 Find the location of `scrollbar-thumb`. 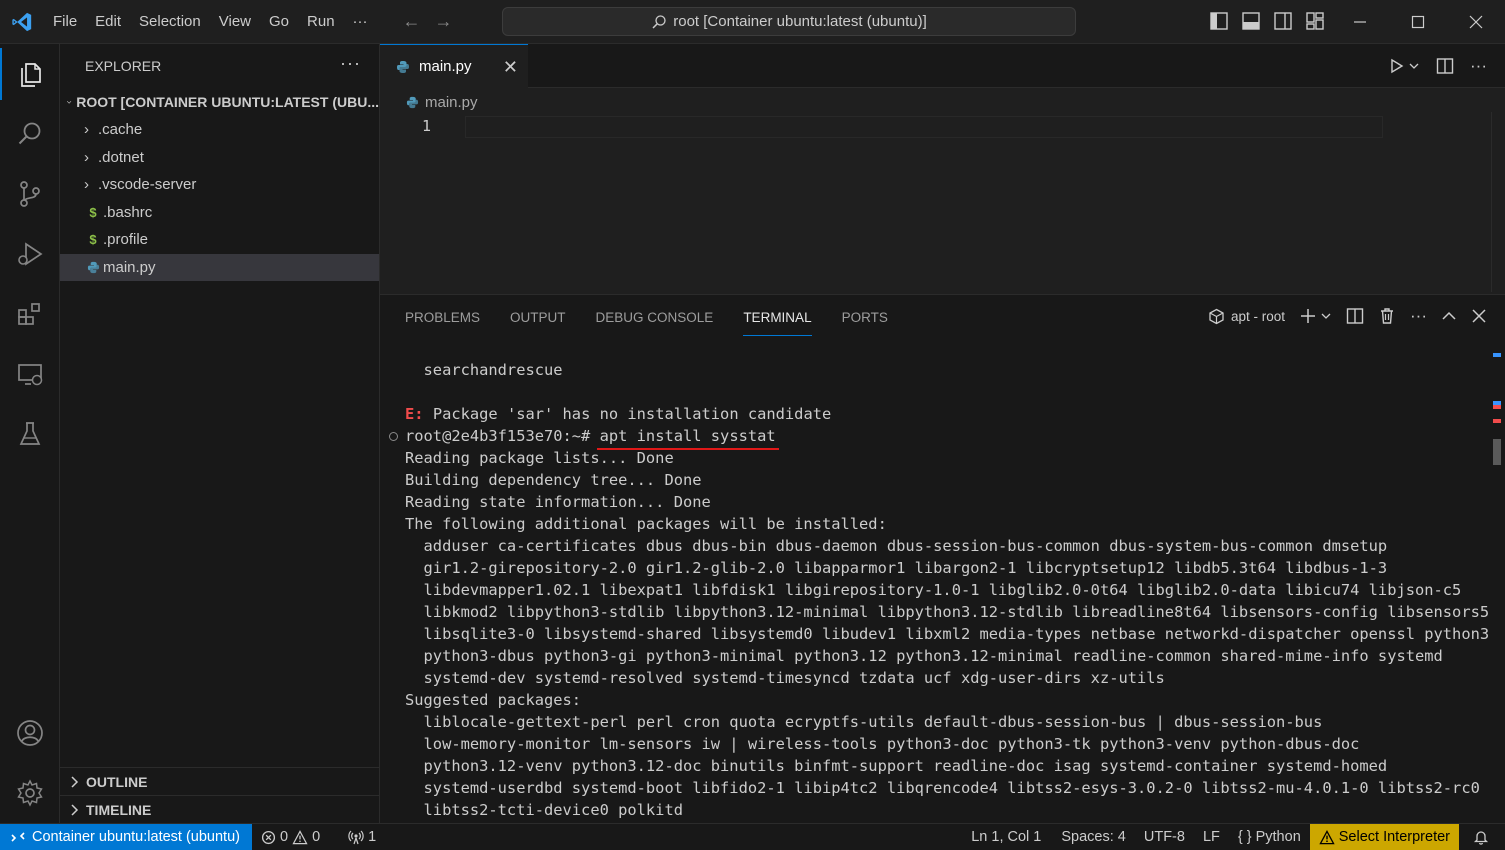

scrollbar-thumb is located at coordinates (1497, 452).